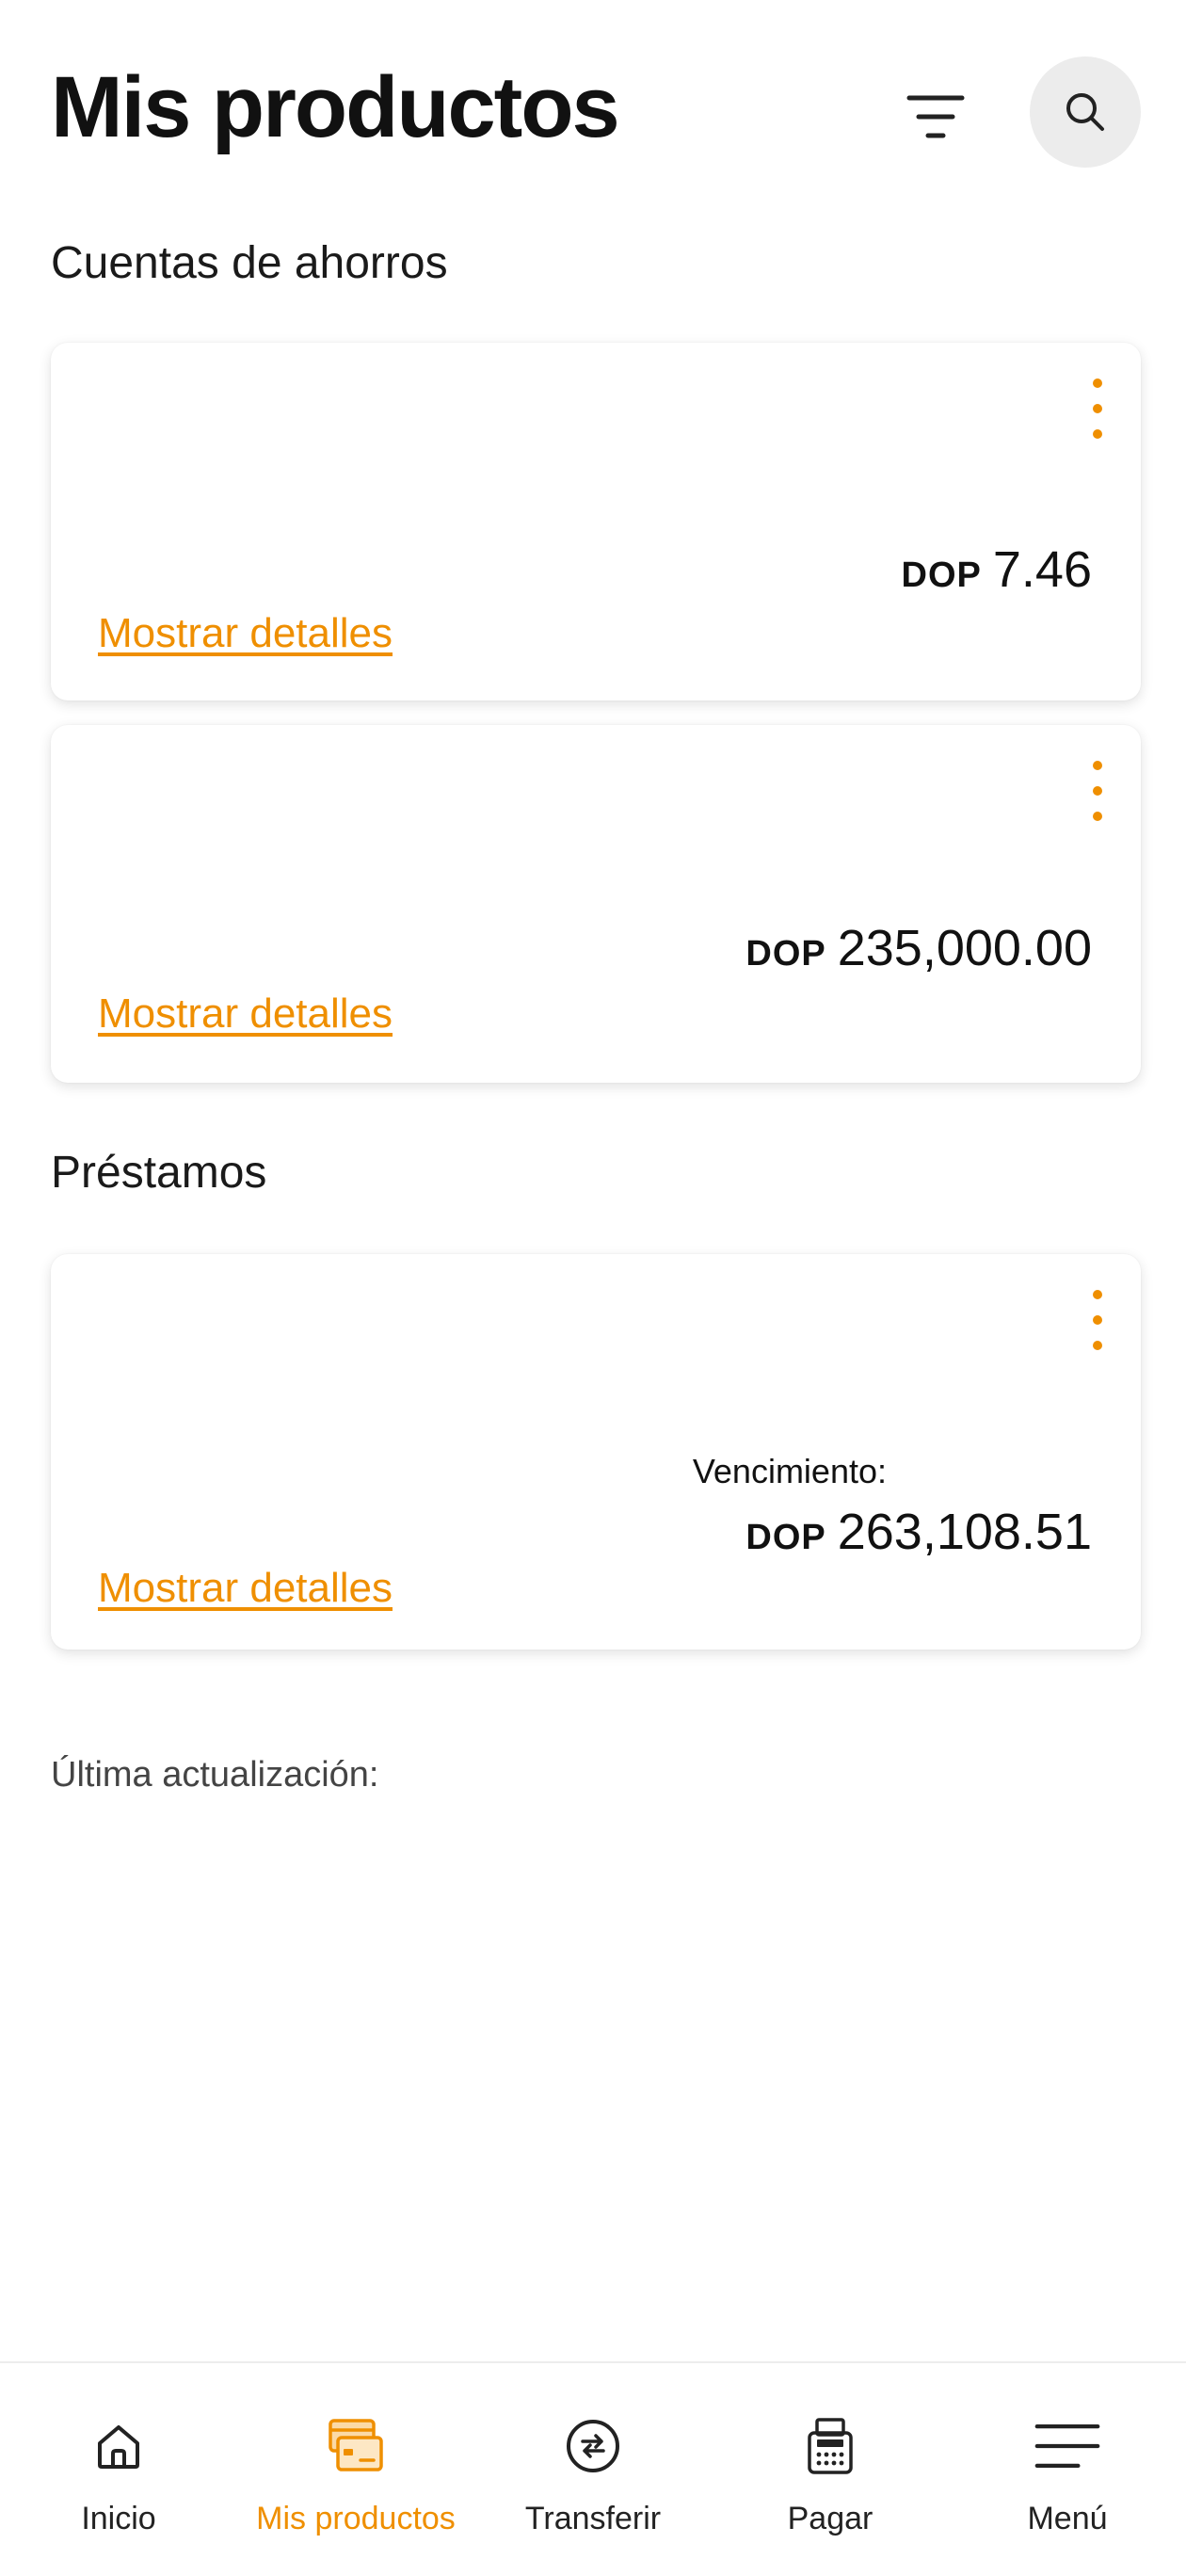 The image size is (1186, 2576). I want to click on balance-amount: 7.46, so click(1042, 569).